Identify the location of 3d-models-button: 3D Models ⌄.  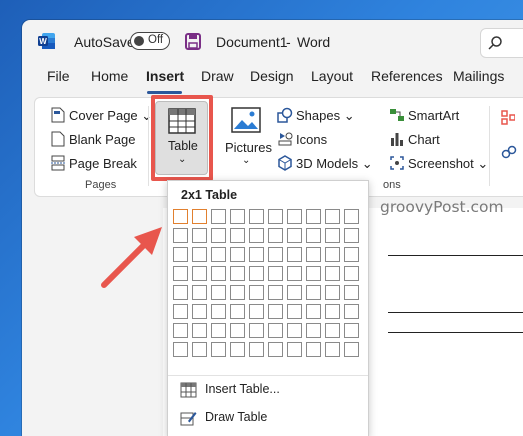
(334, 164).